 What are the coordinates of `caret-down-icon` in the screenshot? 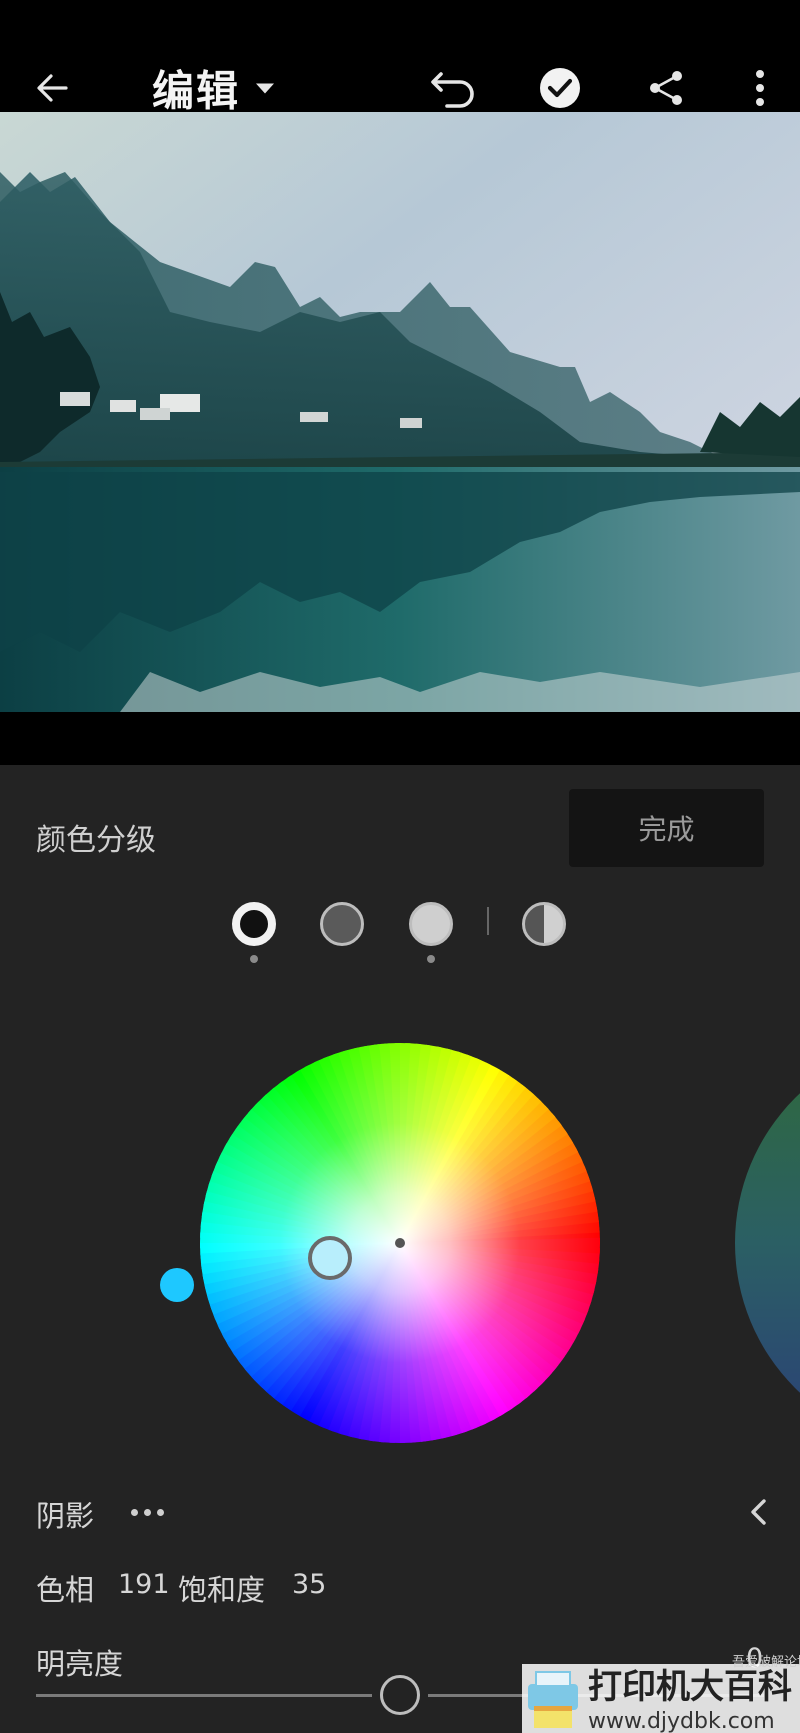 It's located at (265, 88).